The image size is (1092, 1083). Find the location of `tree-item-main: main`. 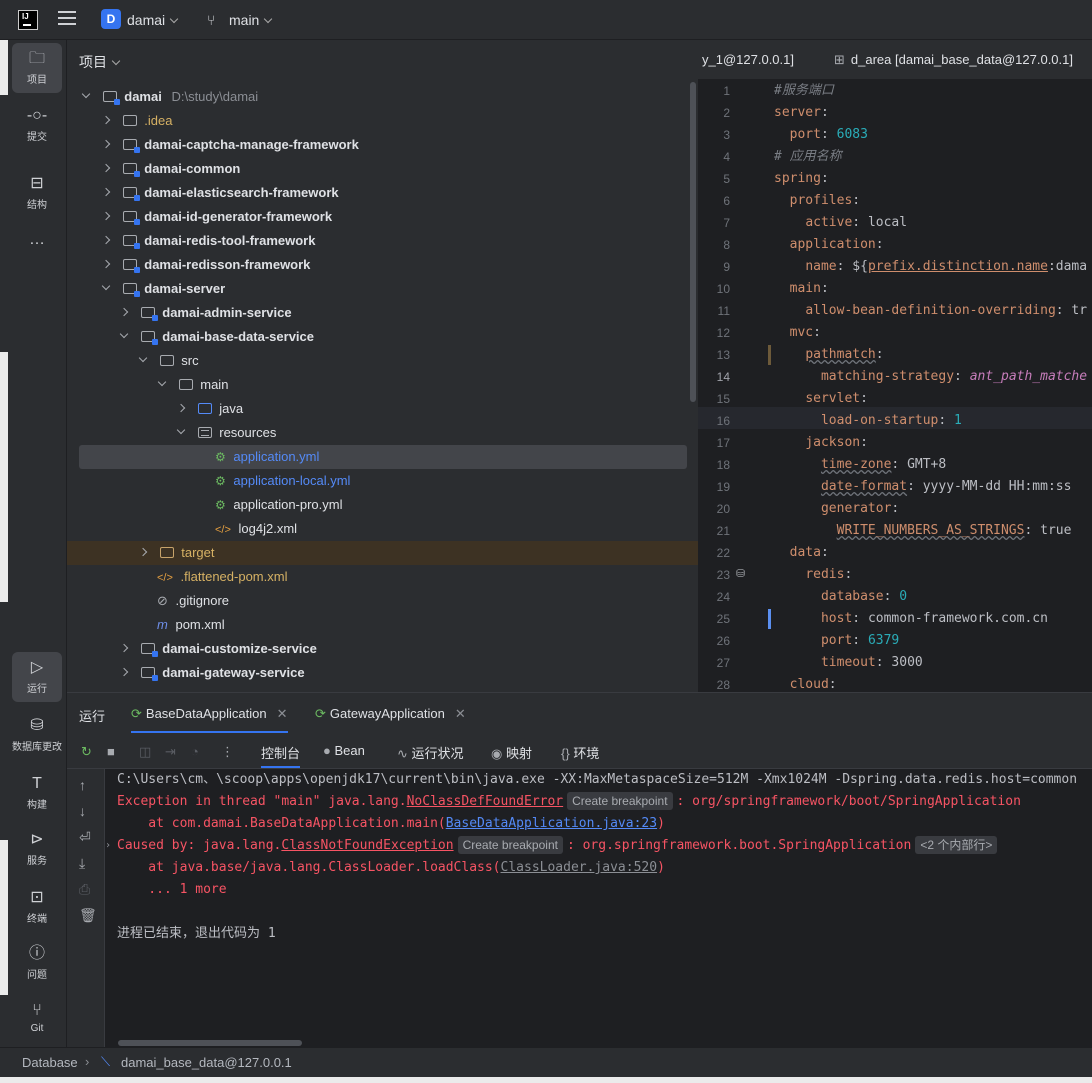

tree-item-main: main is located at coordinates (382, 385).